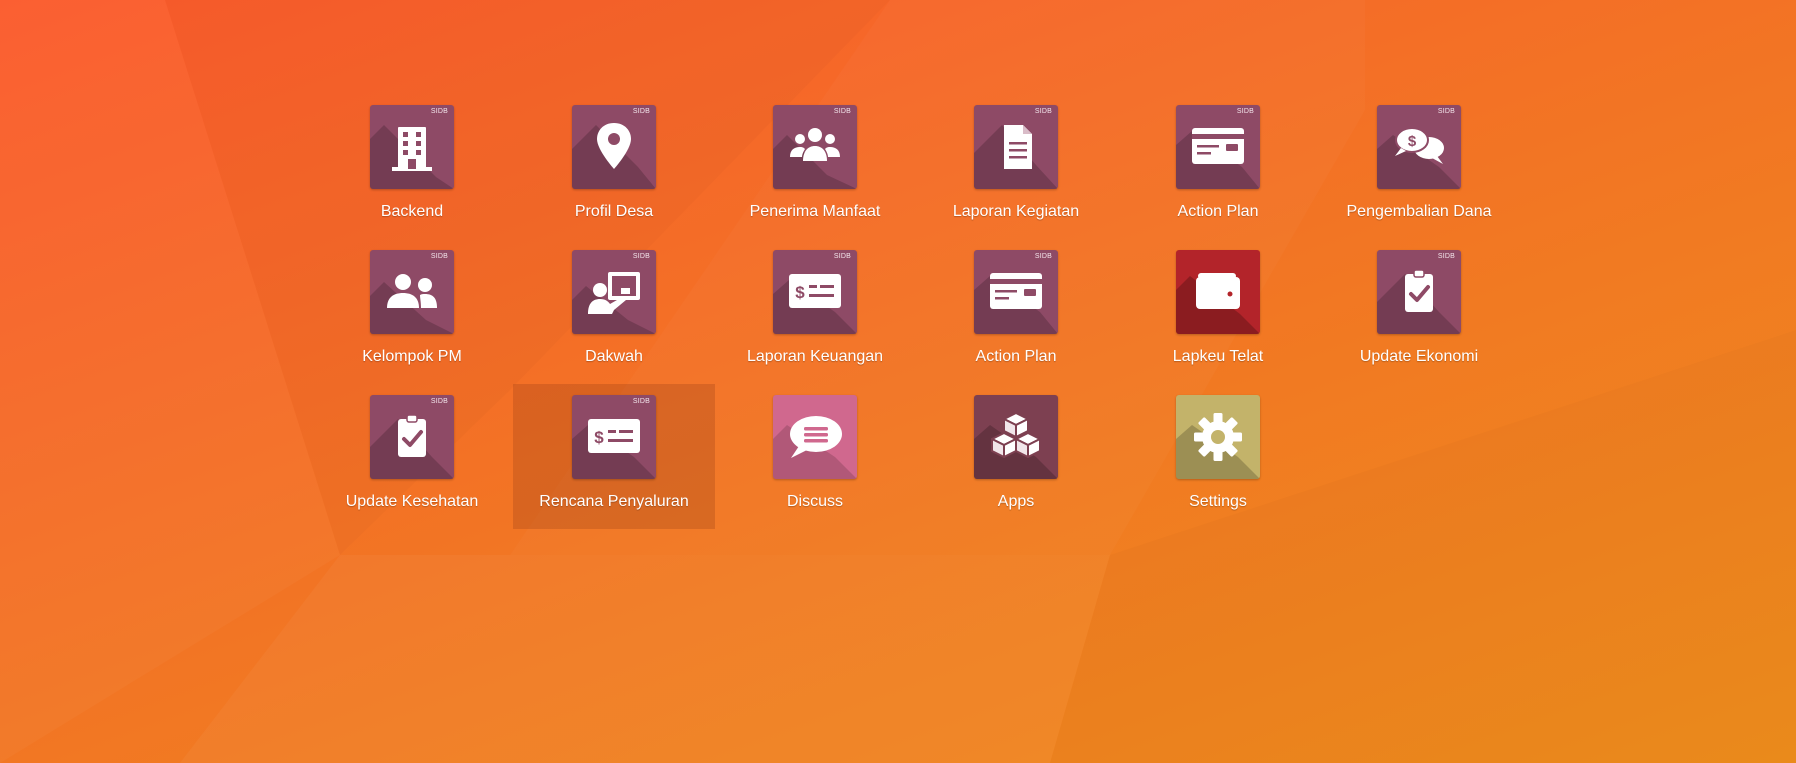 This screenshot has height=763, width=1796. I want to click on app-label: Update Kesehatan, so click(412, 501).